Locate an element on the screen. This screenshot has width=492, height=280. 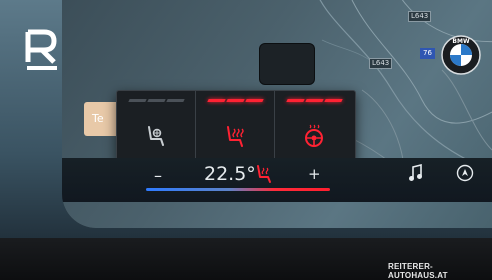
dealer-watermark: REITERER-AUTOHAUS.AT is located at coordinates (418, 271).